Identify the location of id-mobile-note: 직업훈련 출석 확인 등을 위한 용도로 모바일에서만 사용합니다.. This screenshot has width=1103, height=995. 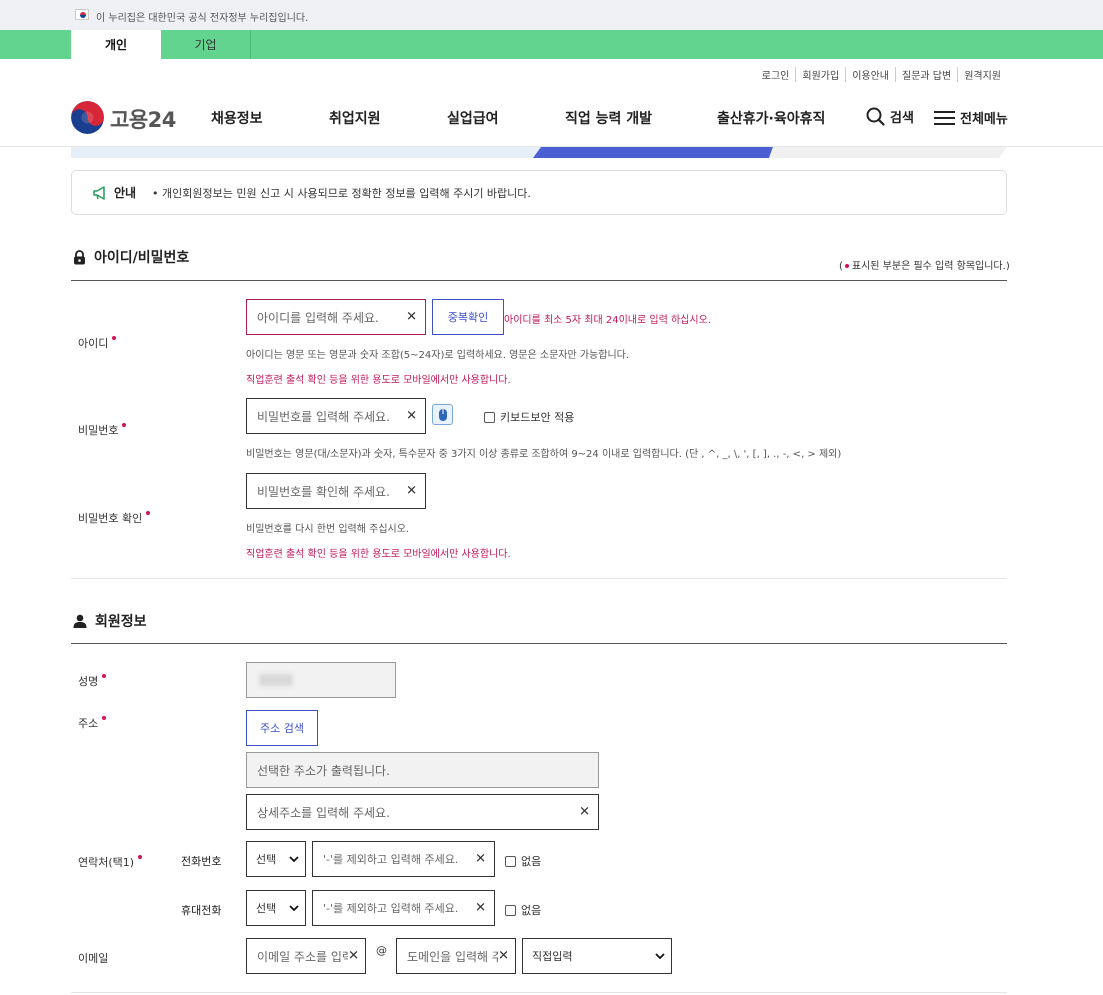
(378, 380).